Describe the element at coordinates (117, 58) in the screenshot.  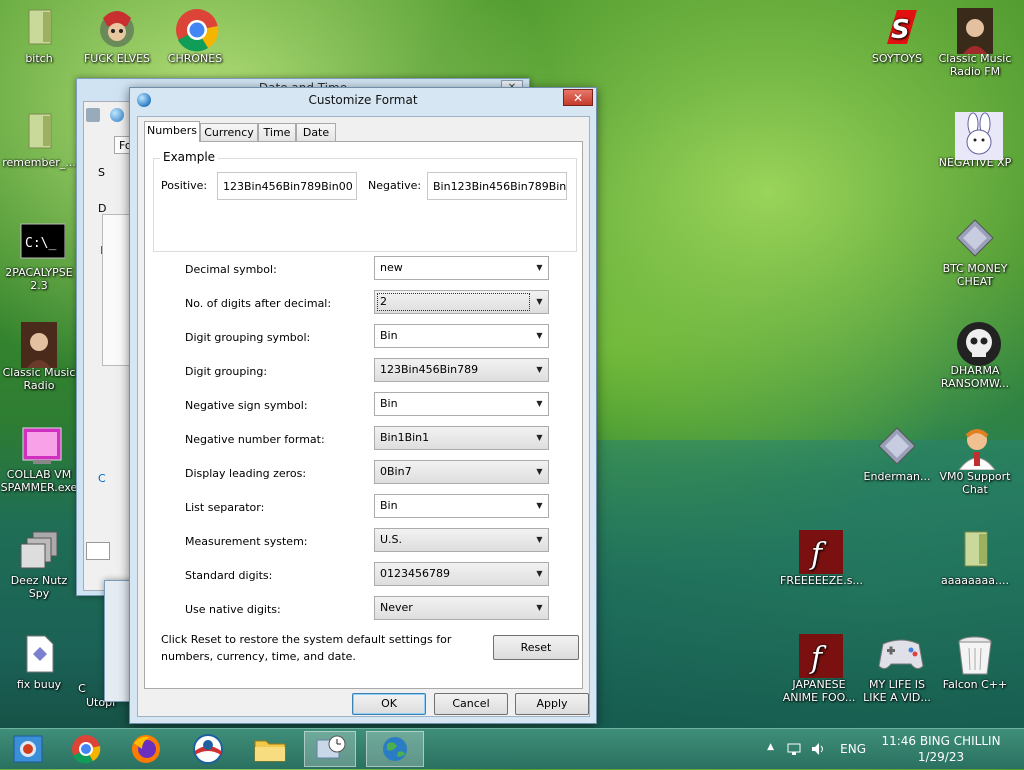
I see `desktop-icon-label: FUCK ELVES` at that location.